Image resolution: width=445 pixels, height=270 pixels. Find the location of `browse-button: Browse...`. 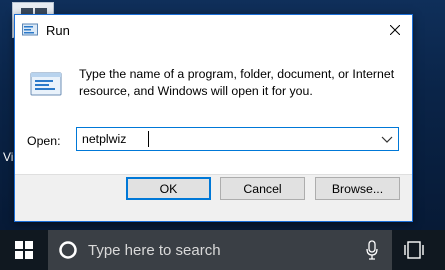

browse-button: Browse... is located at coordinates (357, 188).